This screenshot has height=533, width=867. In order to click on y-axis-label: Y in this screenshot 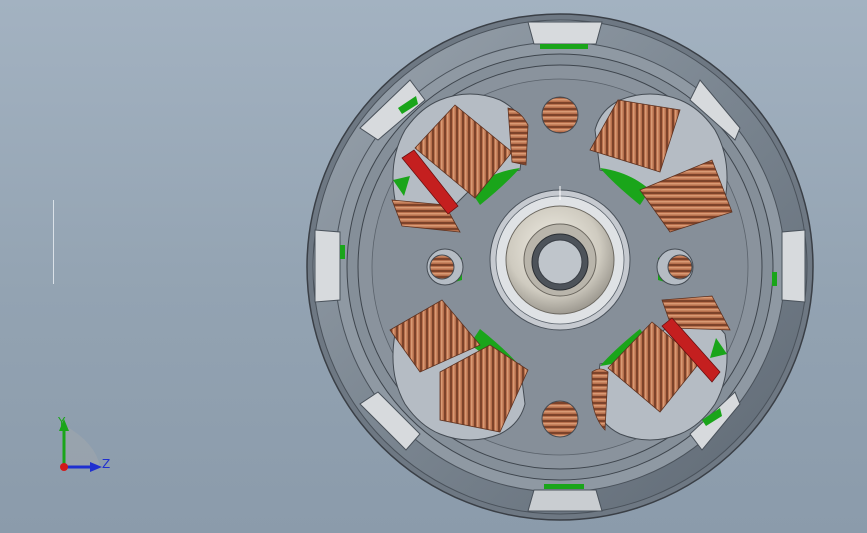, I will do `click(62, 422)`.